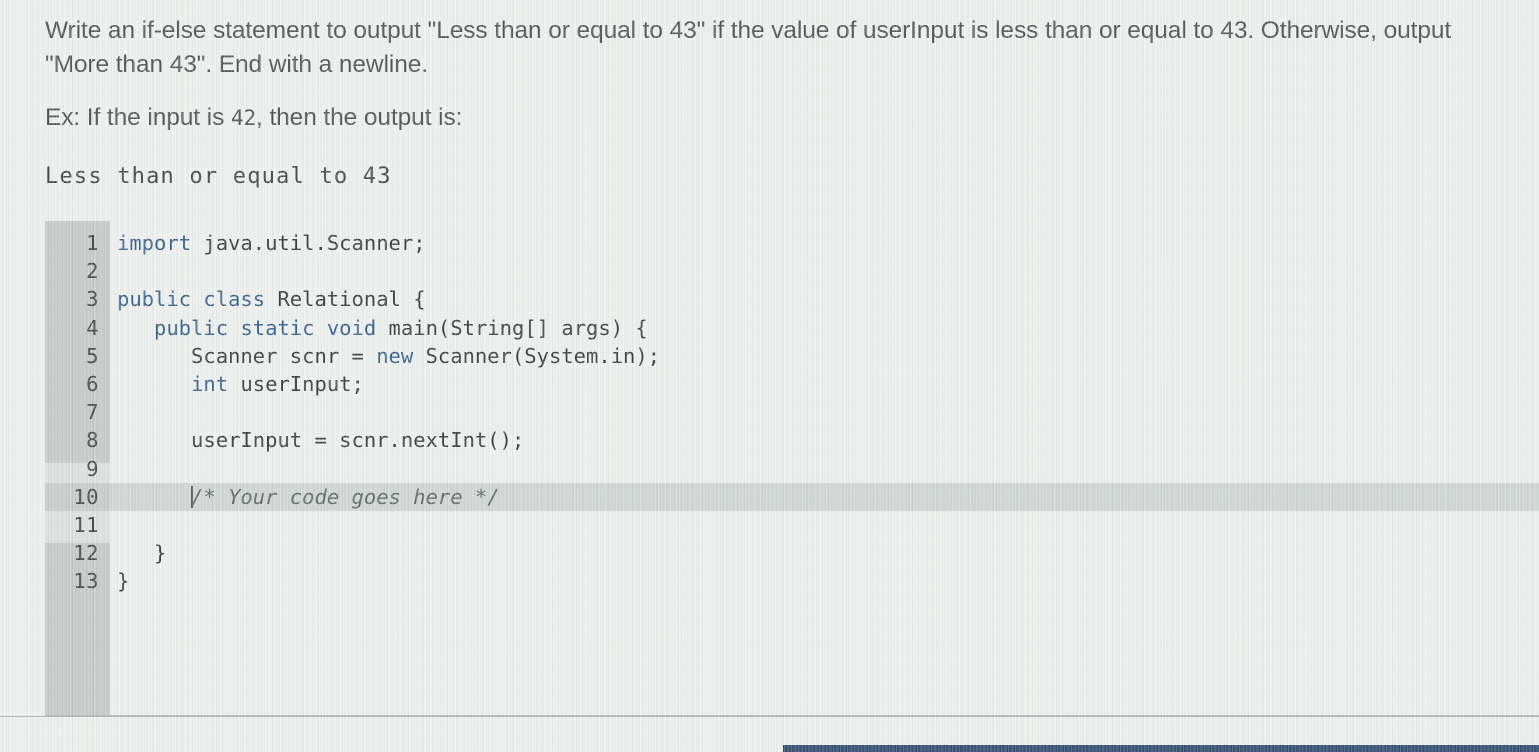  What do you see at coordinates (395, 355) in the screenshot?
I see `code-keyword: new` at bounding box center [395, 355].